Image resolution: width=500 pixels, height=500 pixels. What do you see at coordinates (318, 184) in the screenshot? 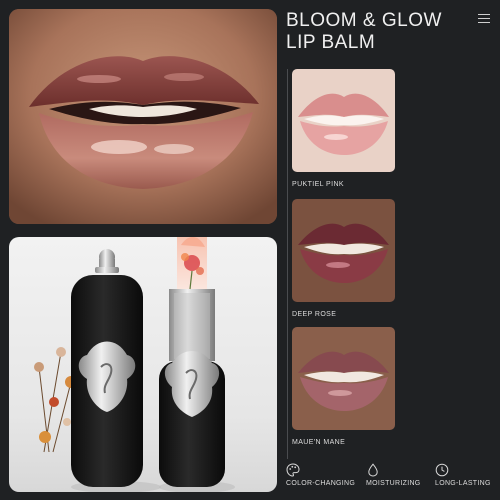
I see `shade-name: PUKTIEL PINK` at bounding box center [318, 184].